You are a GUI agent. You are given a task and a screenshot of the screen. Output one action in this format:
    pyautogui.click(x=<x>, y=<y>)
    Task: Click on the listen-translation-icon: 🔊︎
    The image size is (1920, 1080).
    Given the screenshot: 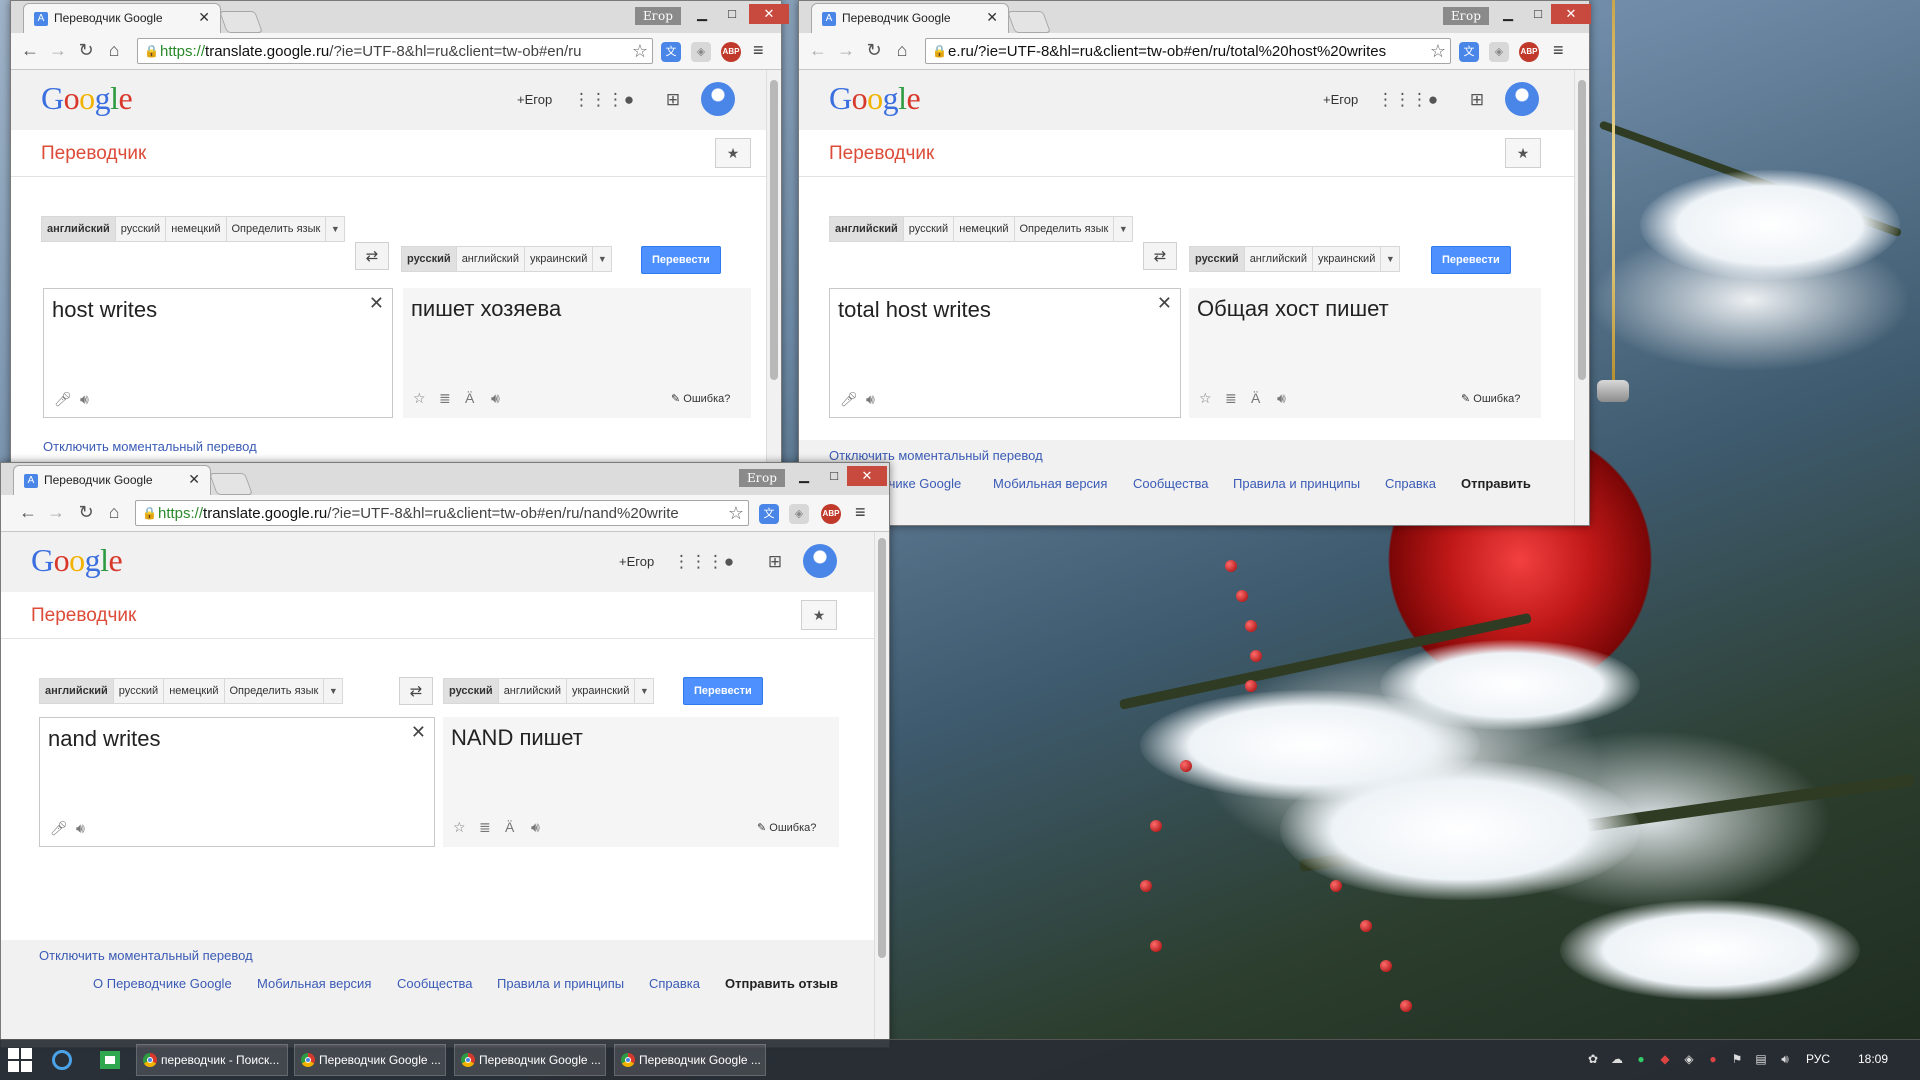 What is the action you would take?
    pyautogui.click(x=495, y=398)
    